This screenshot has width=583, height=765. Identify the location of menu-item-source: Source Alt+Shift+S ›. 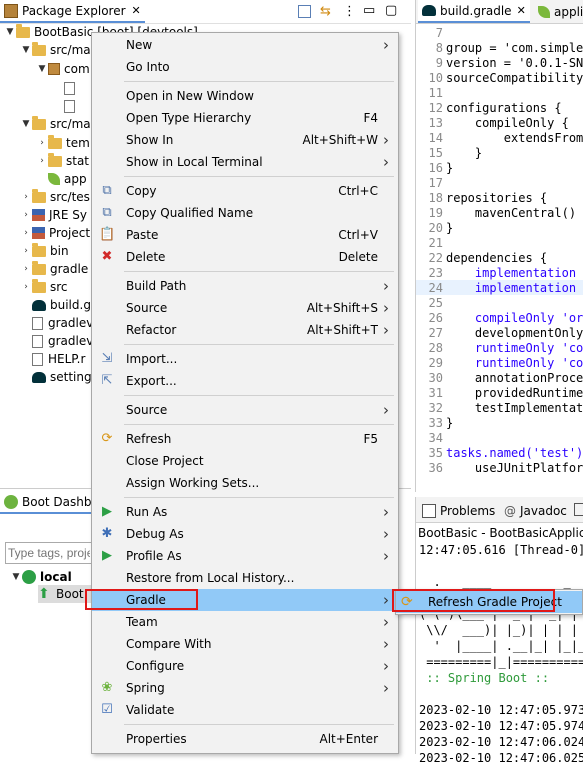
(245, 308).